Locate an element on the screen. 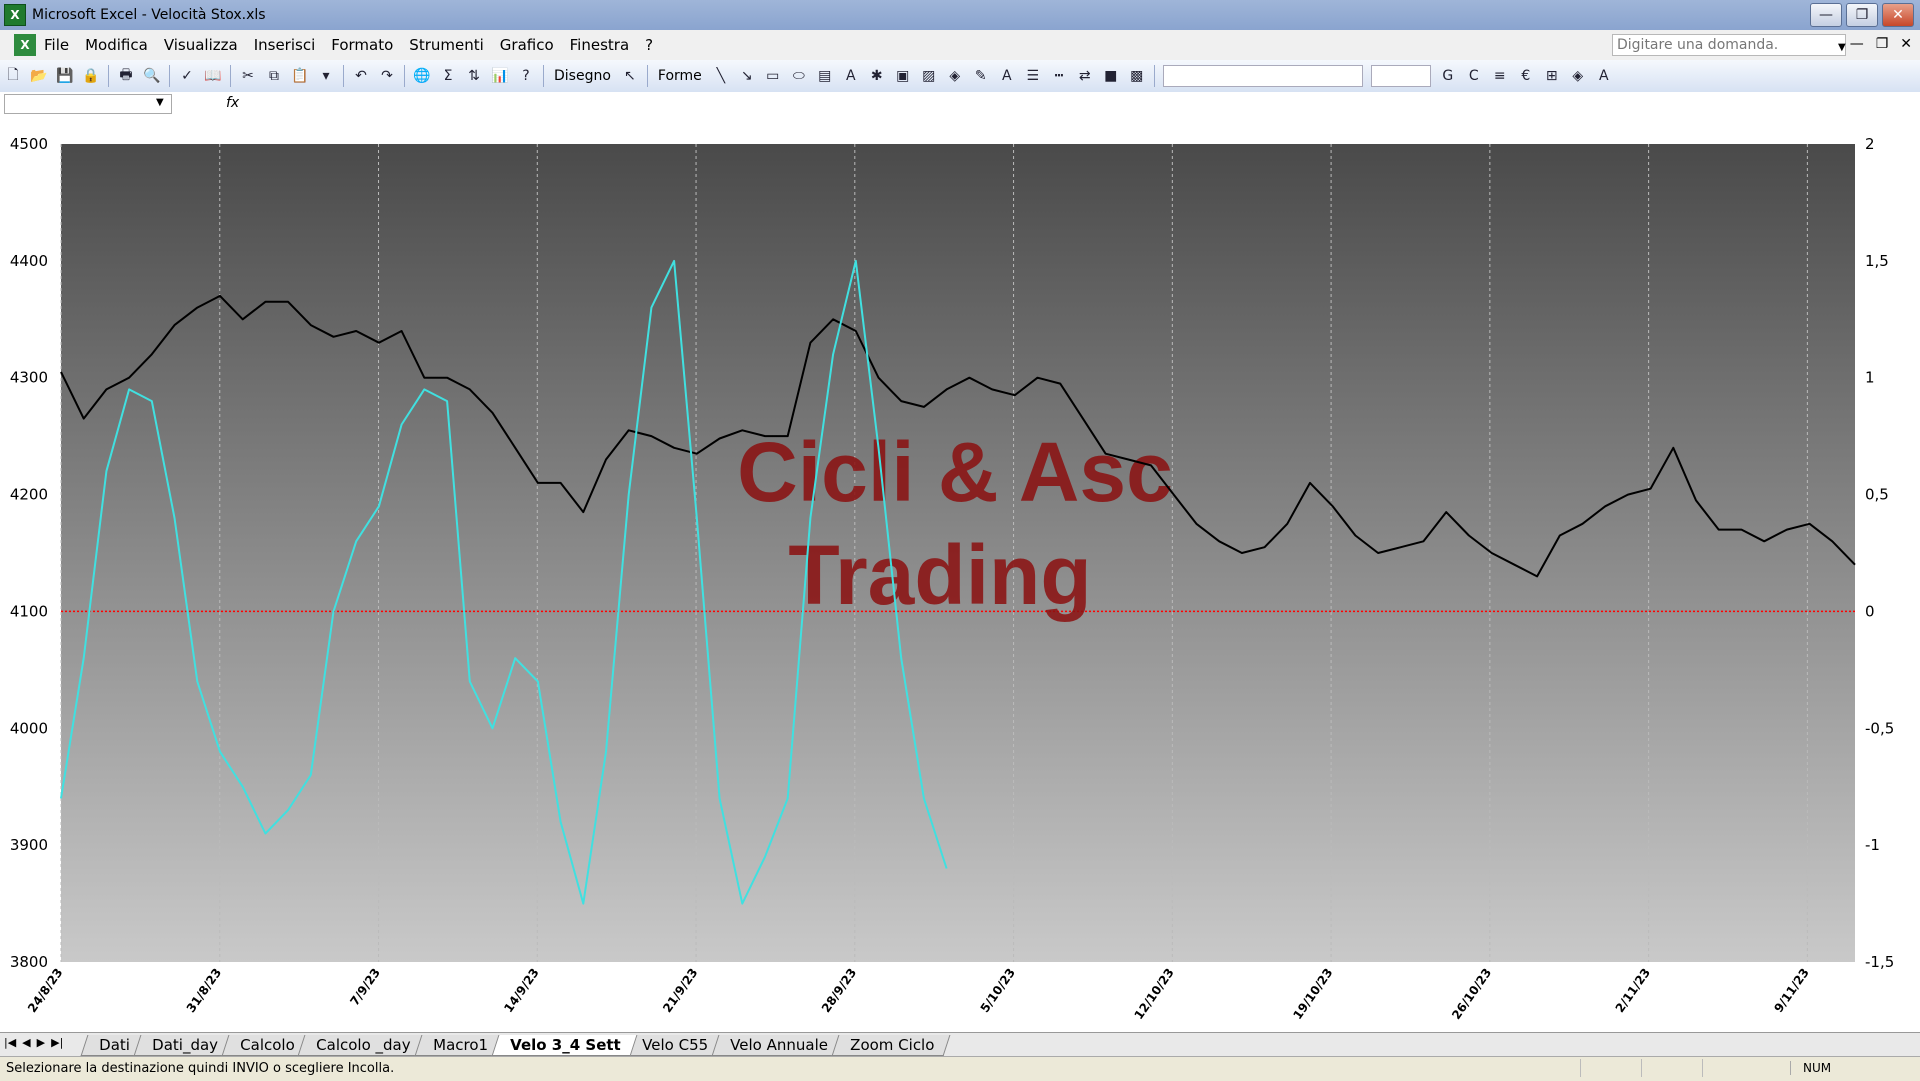 This screenshot has width=1920, height=1081. tab-zoom-ciclo: Zoom Ciclo is located at coordinates (891, 1045).